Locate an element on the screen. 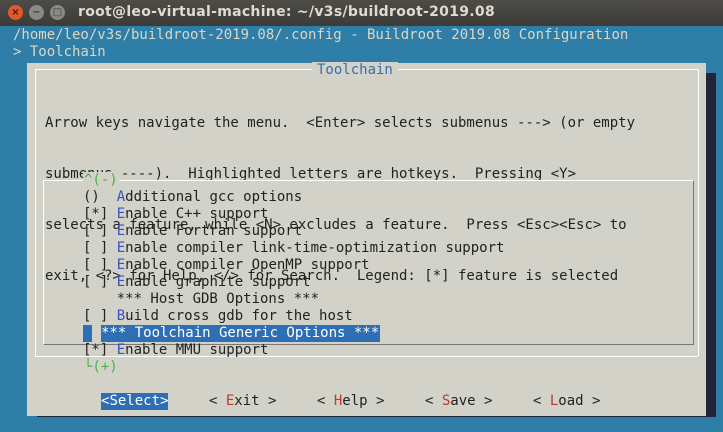 The height and width of the screenshot is (432, 723). close-icon: × is located at coordinates (15, 12).